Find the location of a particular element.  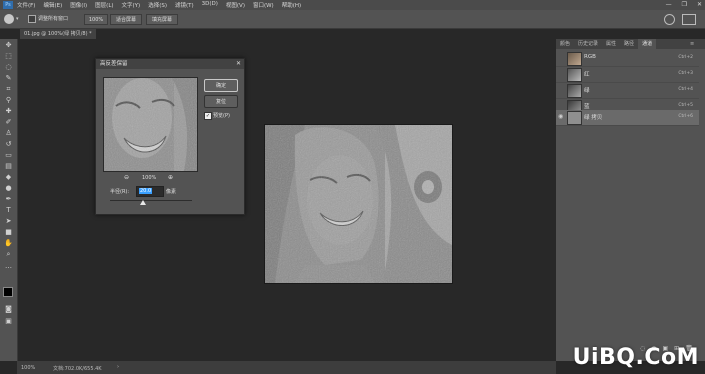

portrait-image is located at coordinates (358, 204).